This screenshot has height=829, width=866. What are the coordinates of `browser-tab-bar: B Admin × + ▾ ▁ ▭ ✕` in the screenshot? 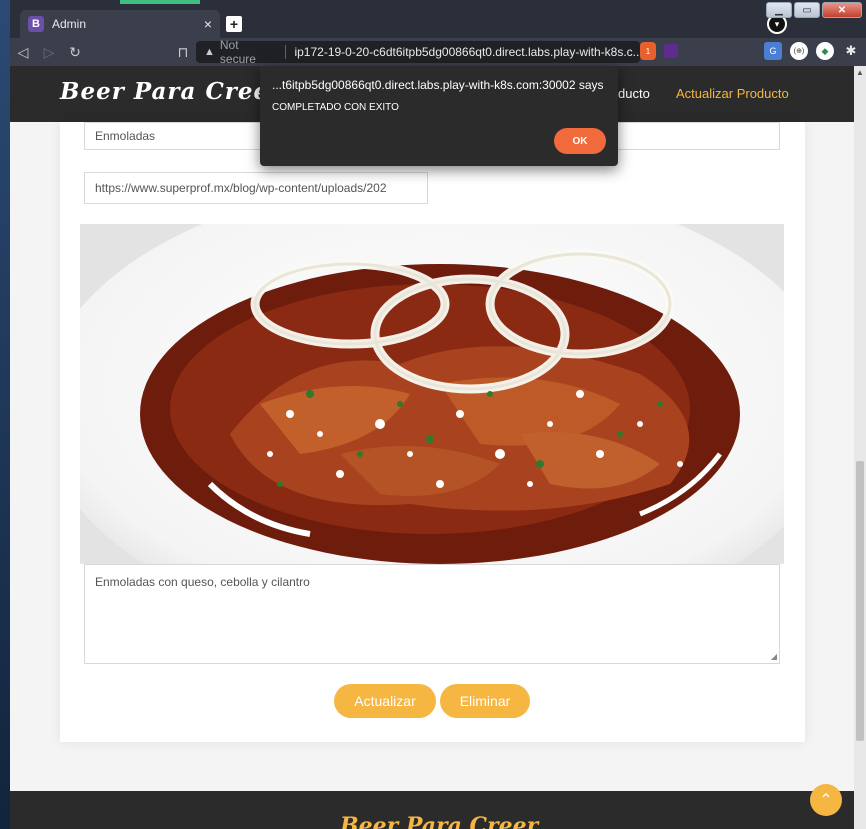 It's located at (438, 19).